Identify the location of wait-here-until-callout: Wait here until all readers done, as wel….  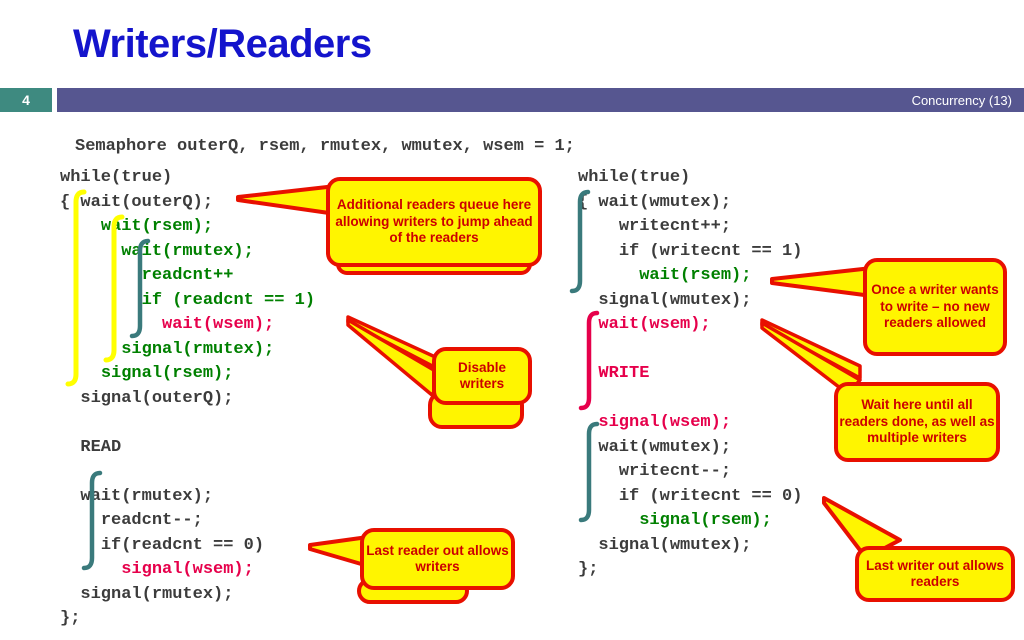
(917, 422).